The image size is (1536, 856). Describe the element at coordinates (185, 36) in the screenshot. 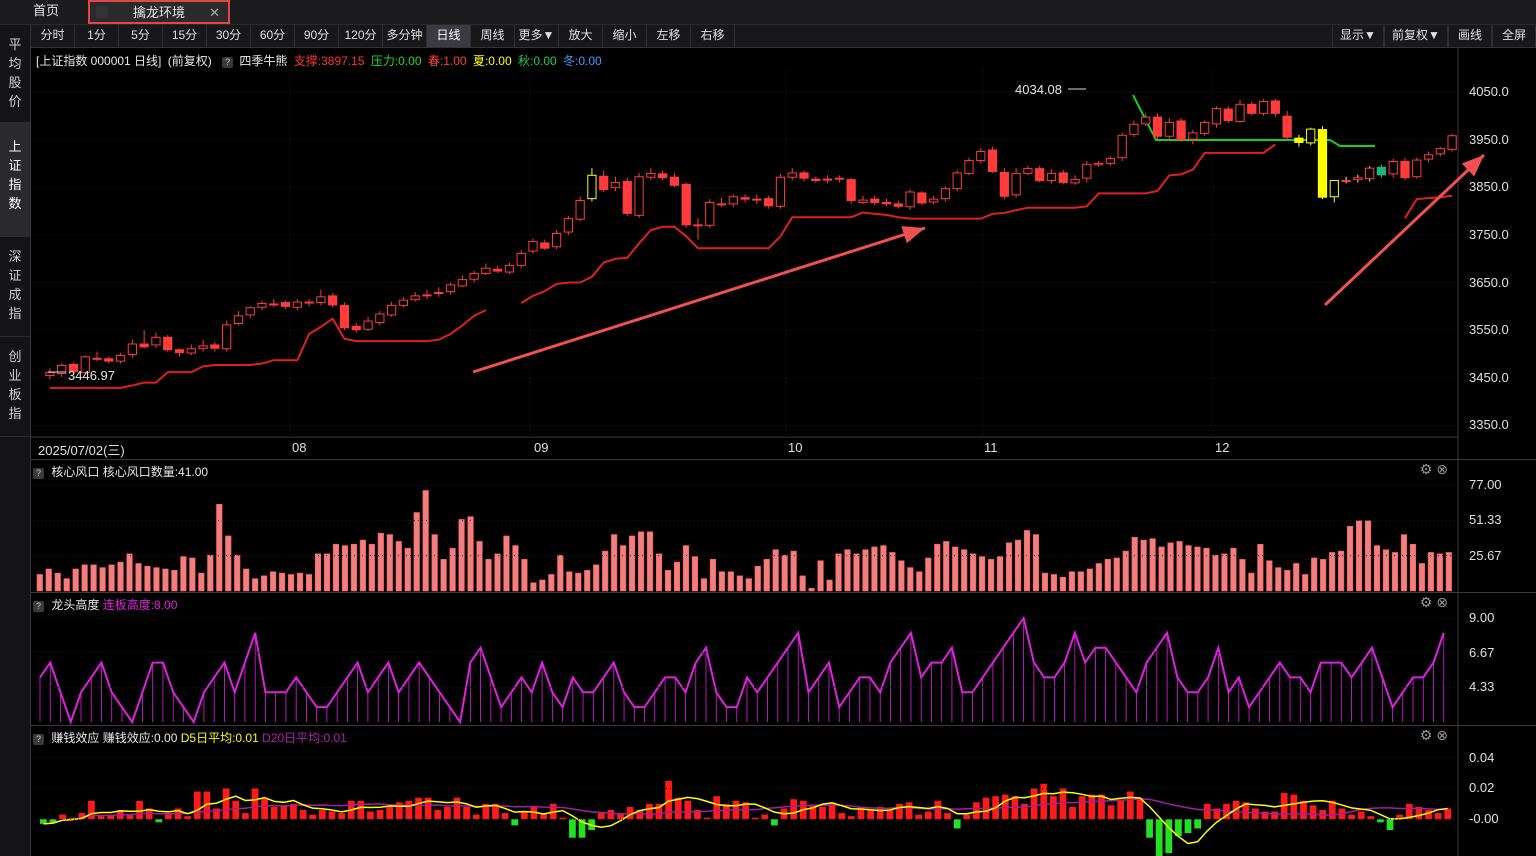

I see `period-button-3: 15分` at that location.